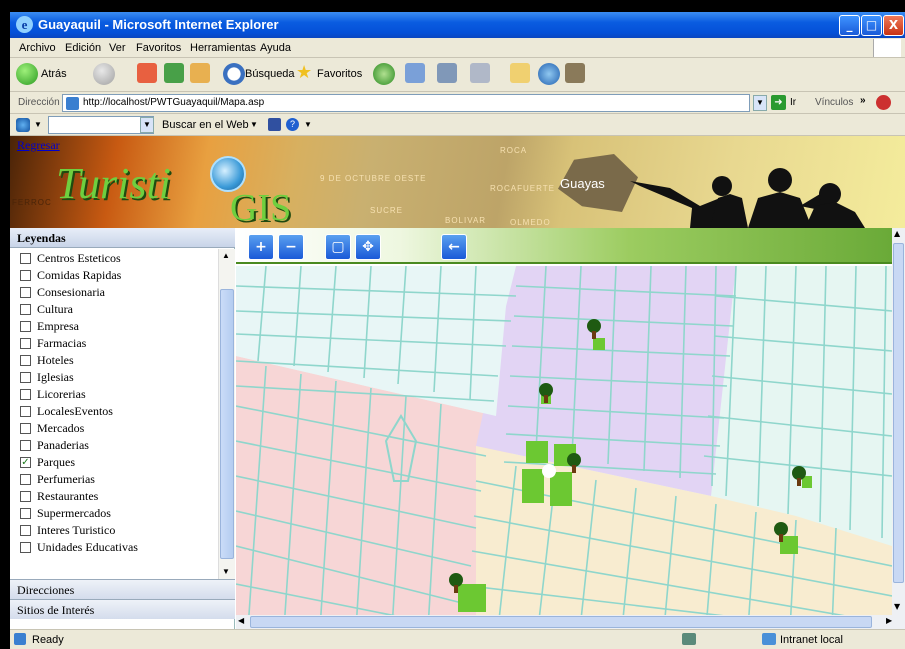 The width and height of the screenshot is (905, 649). I want to click on minimize-button: _, so click(849, 25).